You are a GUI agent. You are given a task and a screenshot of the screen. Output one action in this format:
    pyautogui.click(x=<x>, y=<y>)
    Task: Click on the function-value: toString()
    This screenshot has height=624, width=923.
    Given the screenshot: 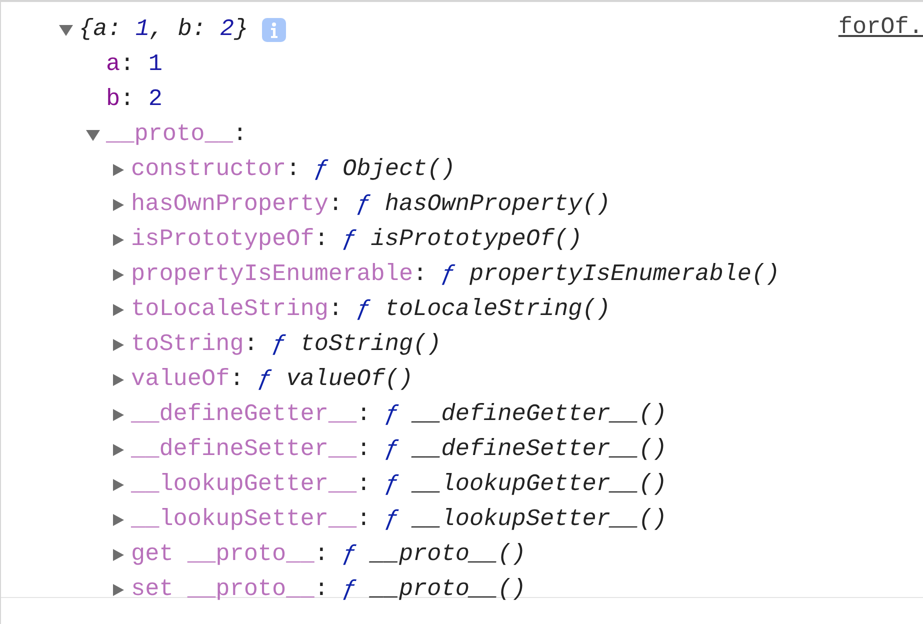 What is the action you would take?
    pyautogui.click(x=371, y=344)
    